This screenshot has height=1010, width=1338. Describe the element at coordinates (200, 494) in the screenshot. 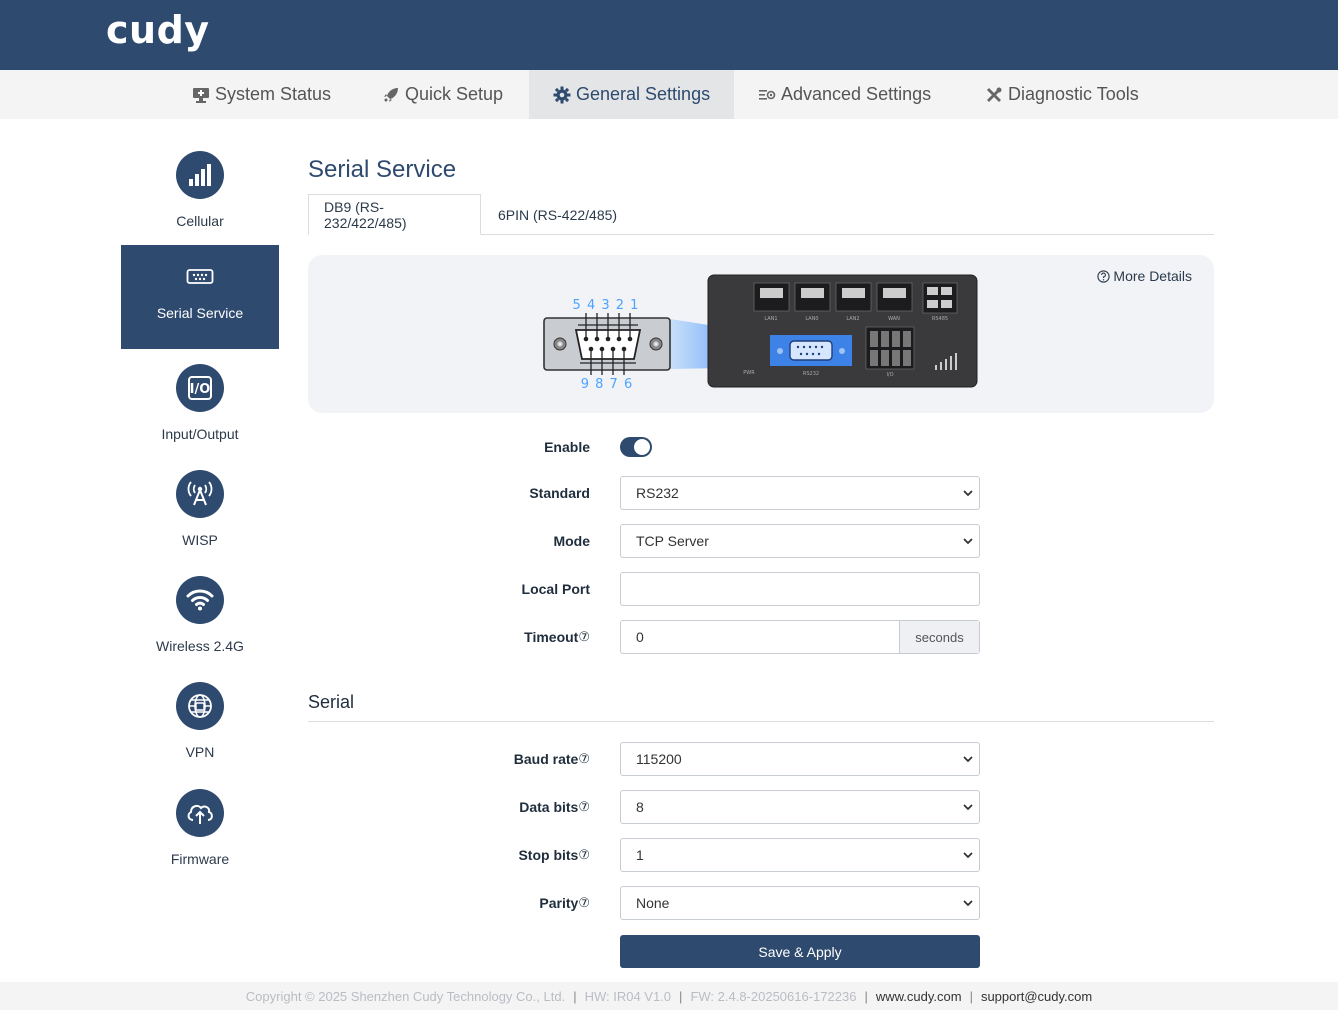

I see `antenna-icon` at that location.